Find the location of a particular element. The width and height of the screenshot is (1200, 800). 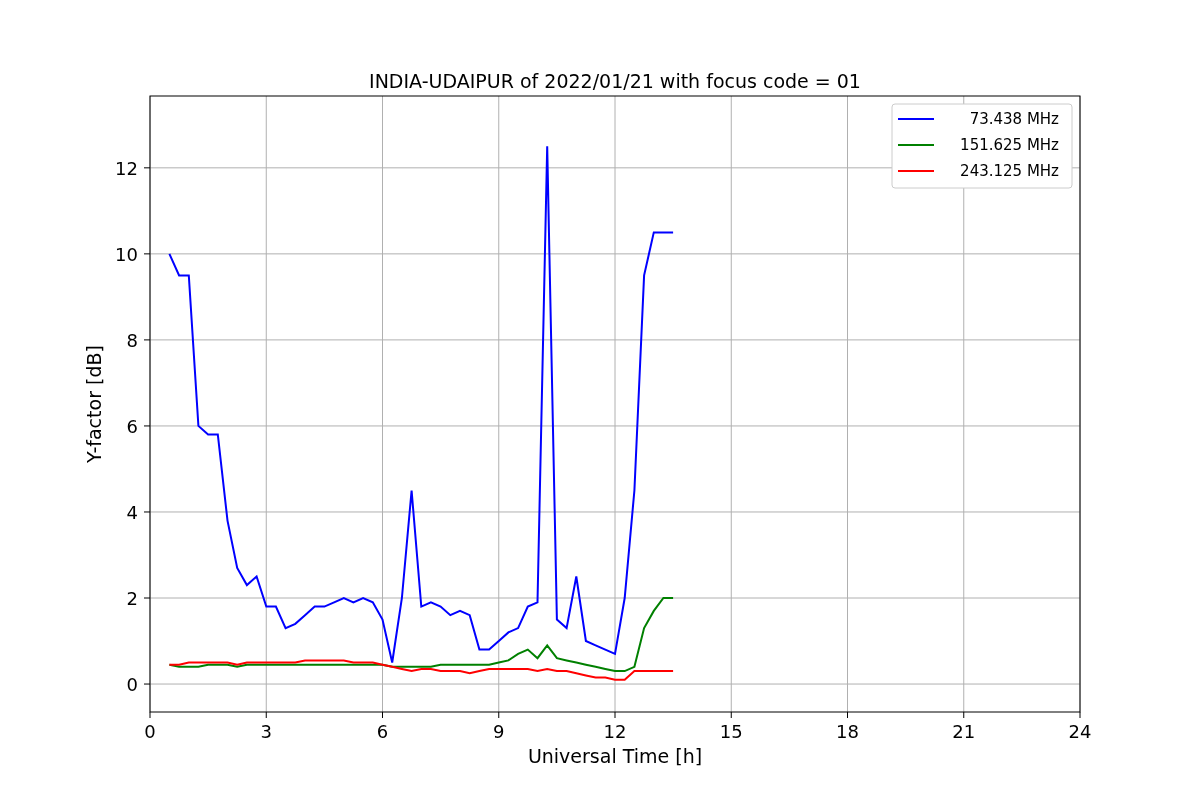

chart-title: INDIA-UDAIPUR of 2022/01/21 with focus code = 01 is located at coordinates (615, 81).